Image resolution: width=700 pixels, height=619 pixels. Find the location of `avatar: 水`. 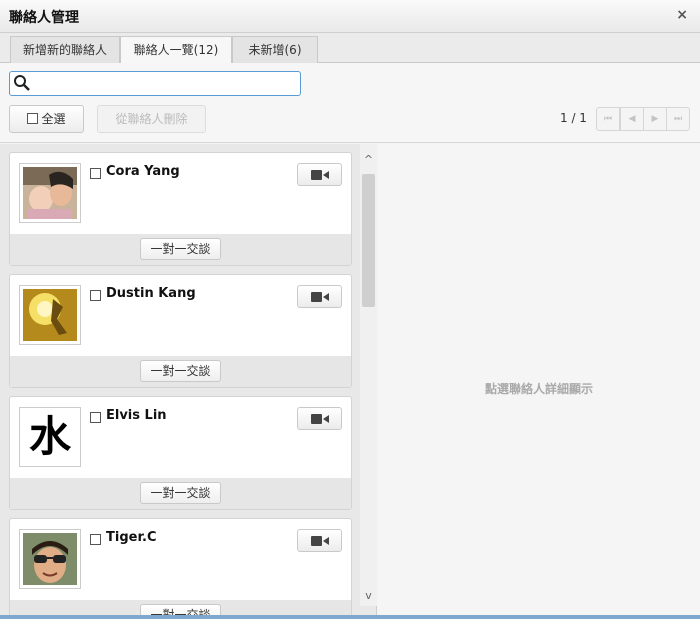

avatar: 水 is located at coordinates (50, 437).